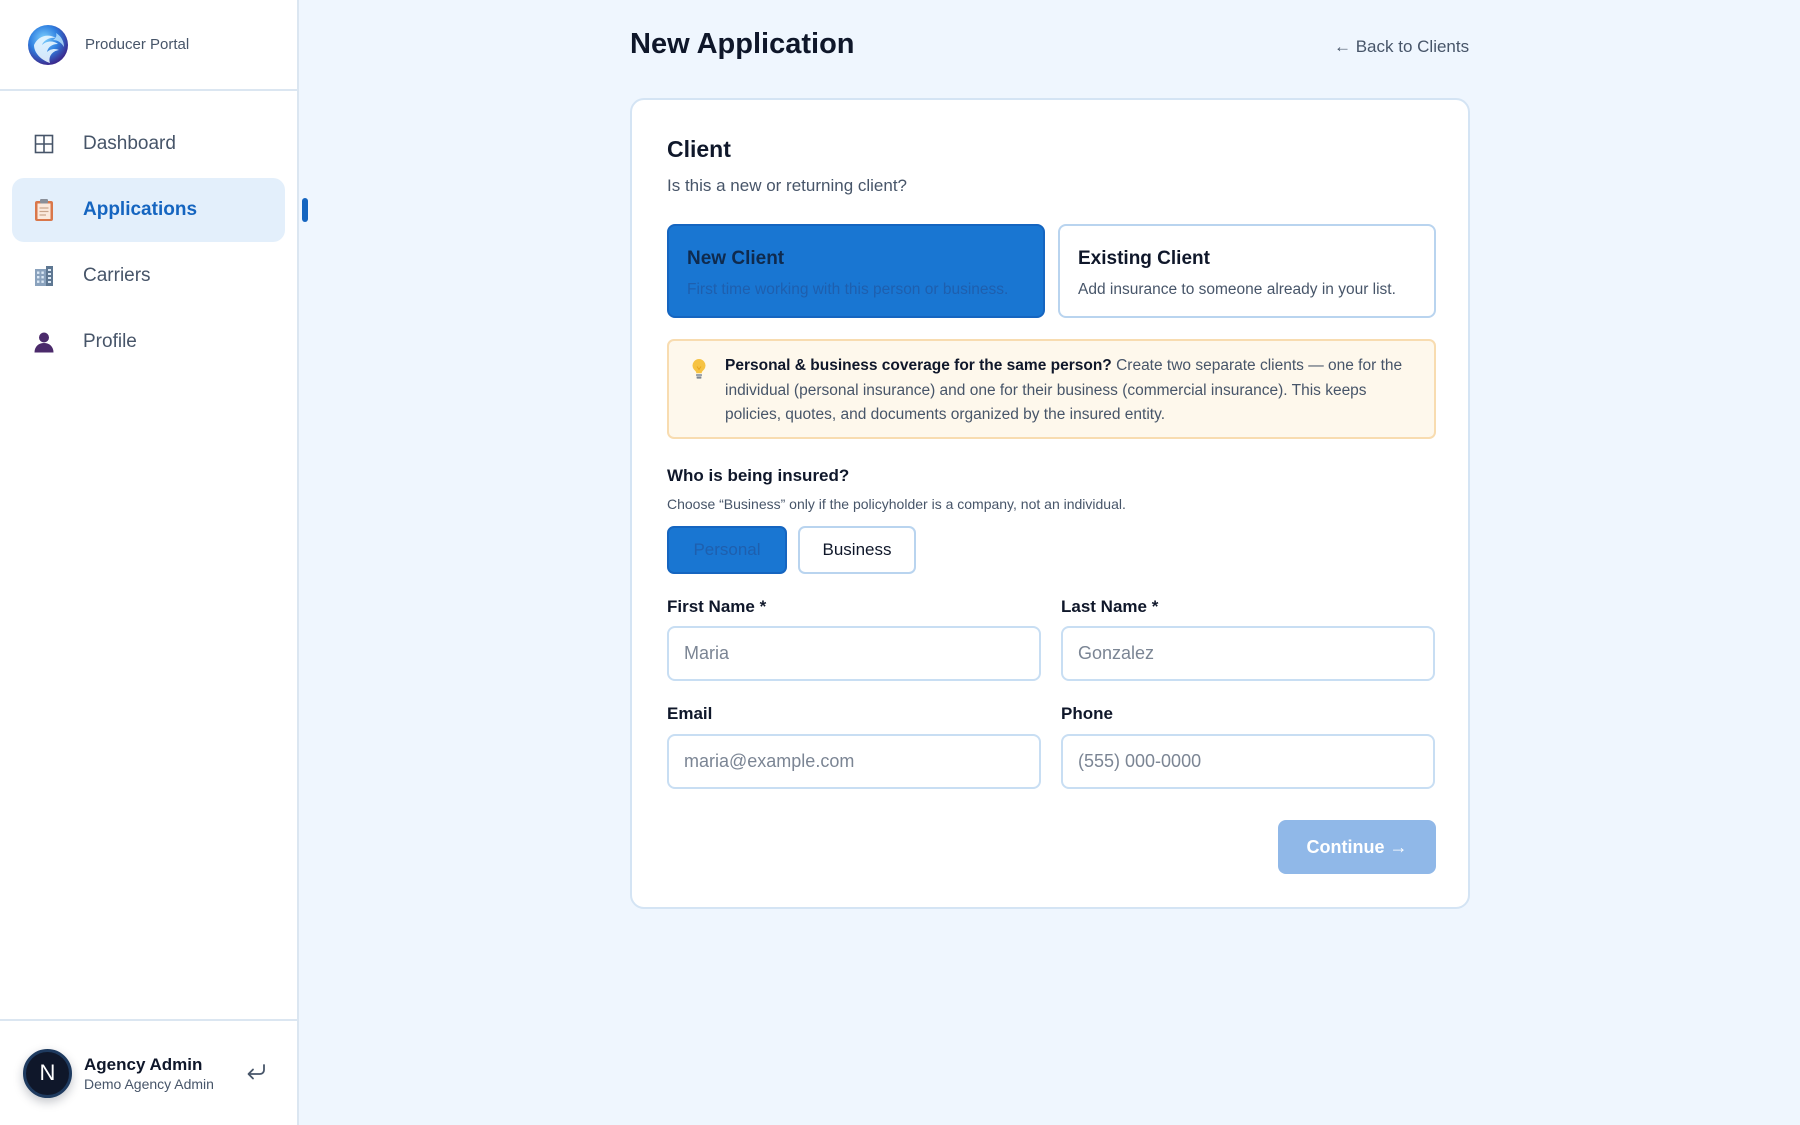 The image size is (1800, 1125). What do you see at coordinates (48, 45) in the screenshot?
I see `brand-logo-icon` at bounding box center [48, 45].